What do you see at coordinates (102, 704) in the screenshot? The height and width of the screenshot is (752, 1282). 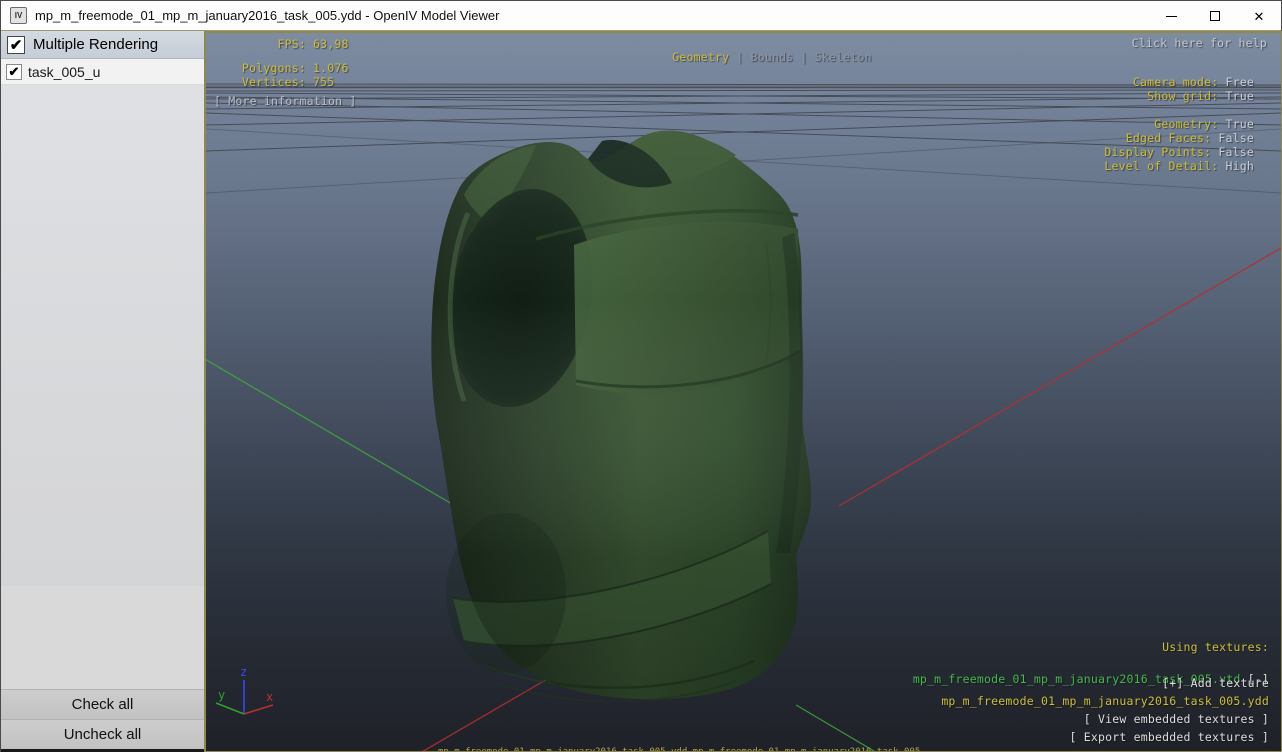 I see `check-all-button: Check all` at bounding box center [102, 704].